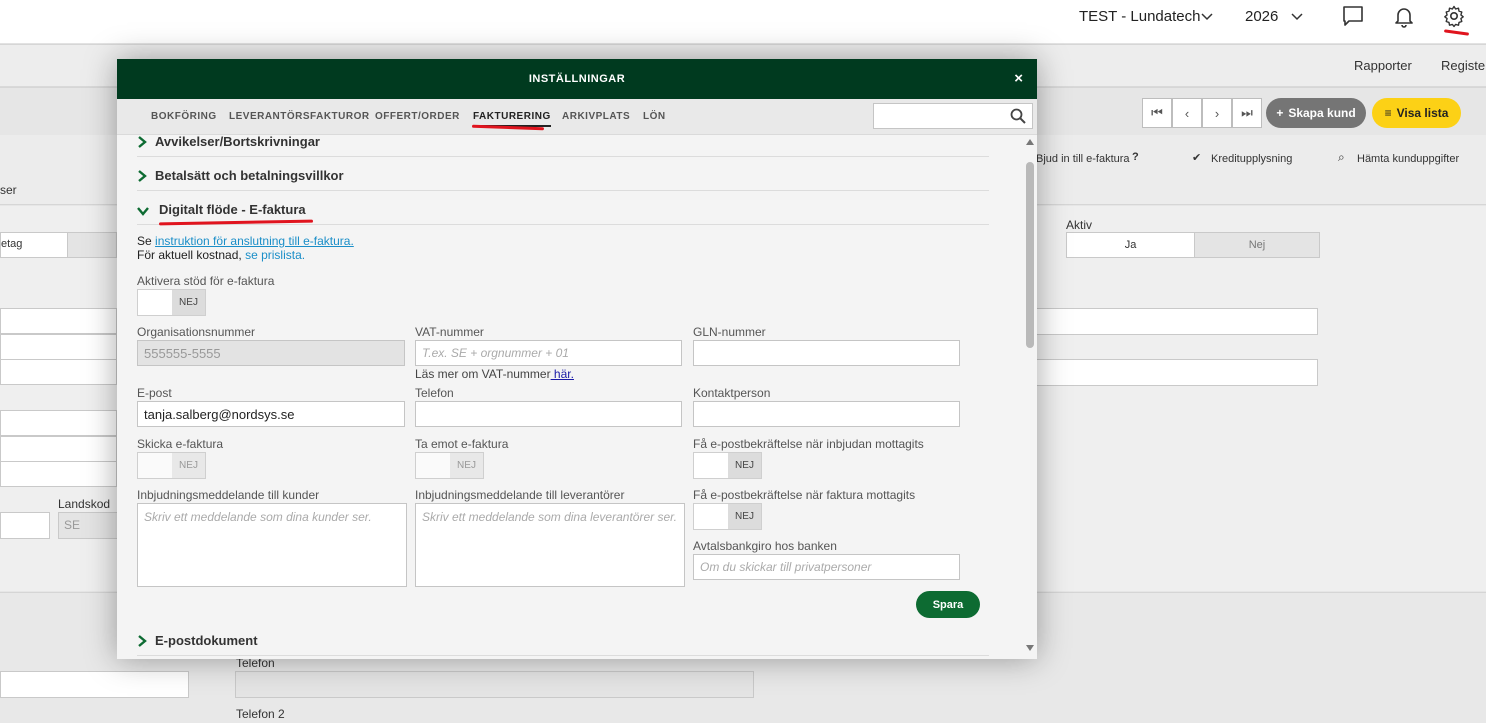 Image resolution: width=1486 pixels, height=723 pixels. I want to click on skapa-kund-button: + Skapa kund, so click(1316, 113).